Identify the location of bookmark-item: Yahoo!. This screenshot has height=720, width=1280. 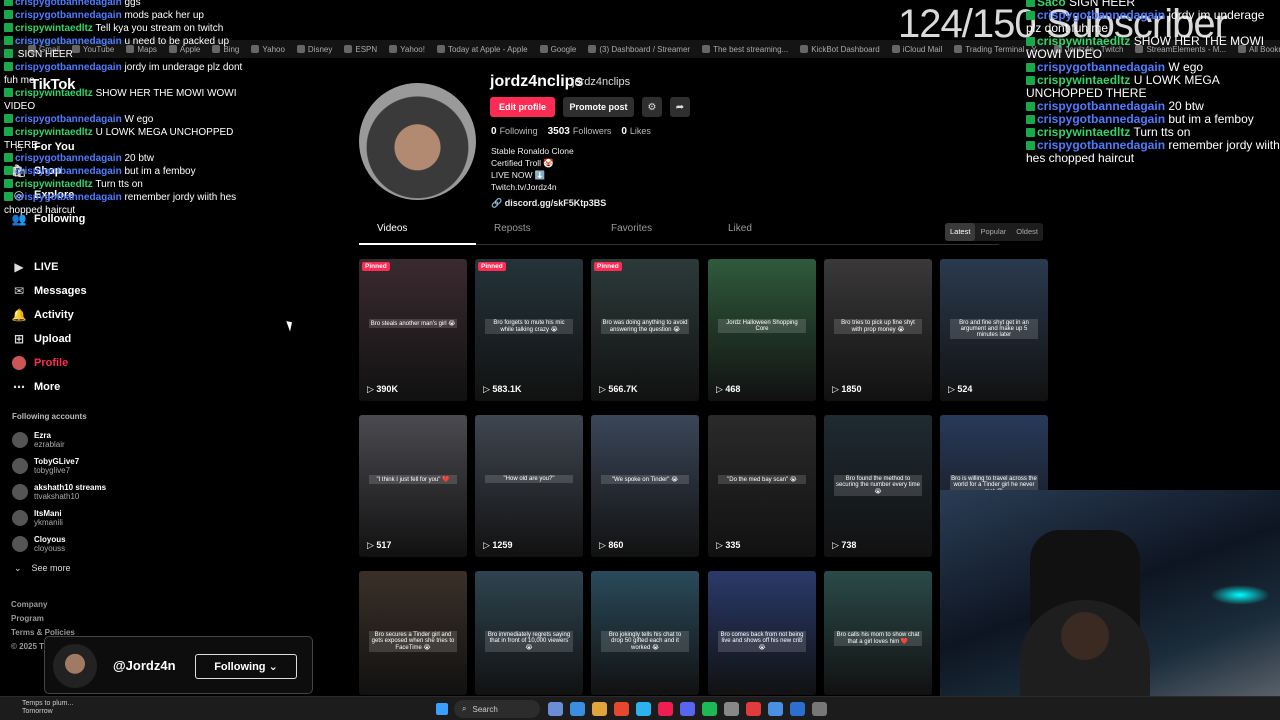
(407, 49).